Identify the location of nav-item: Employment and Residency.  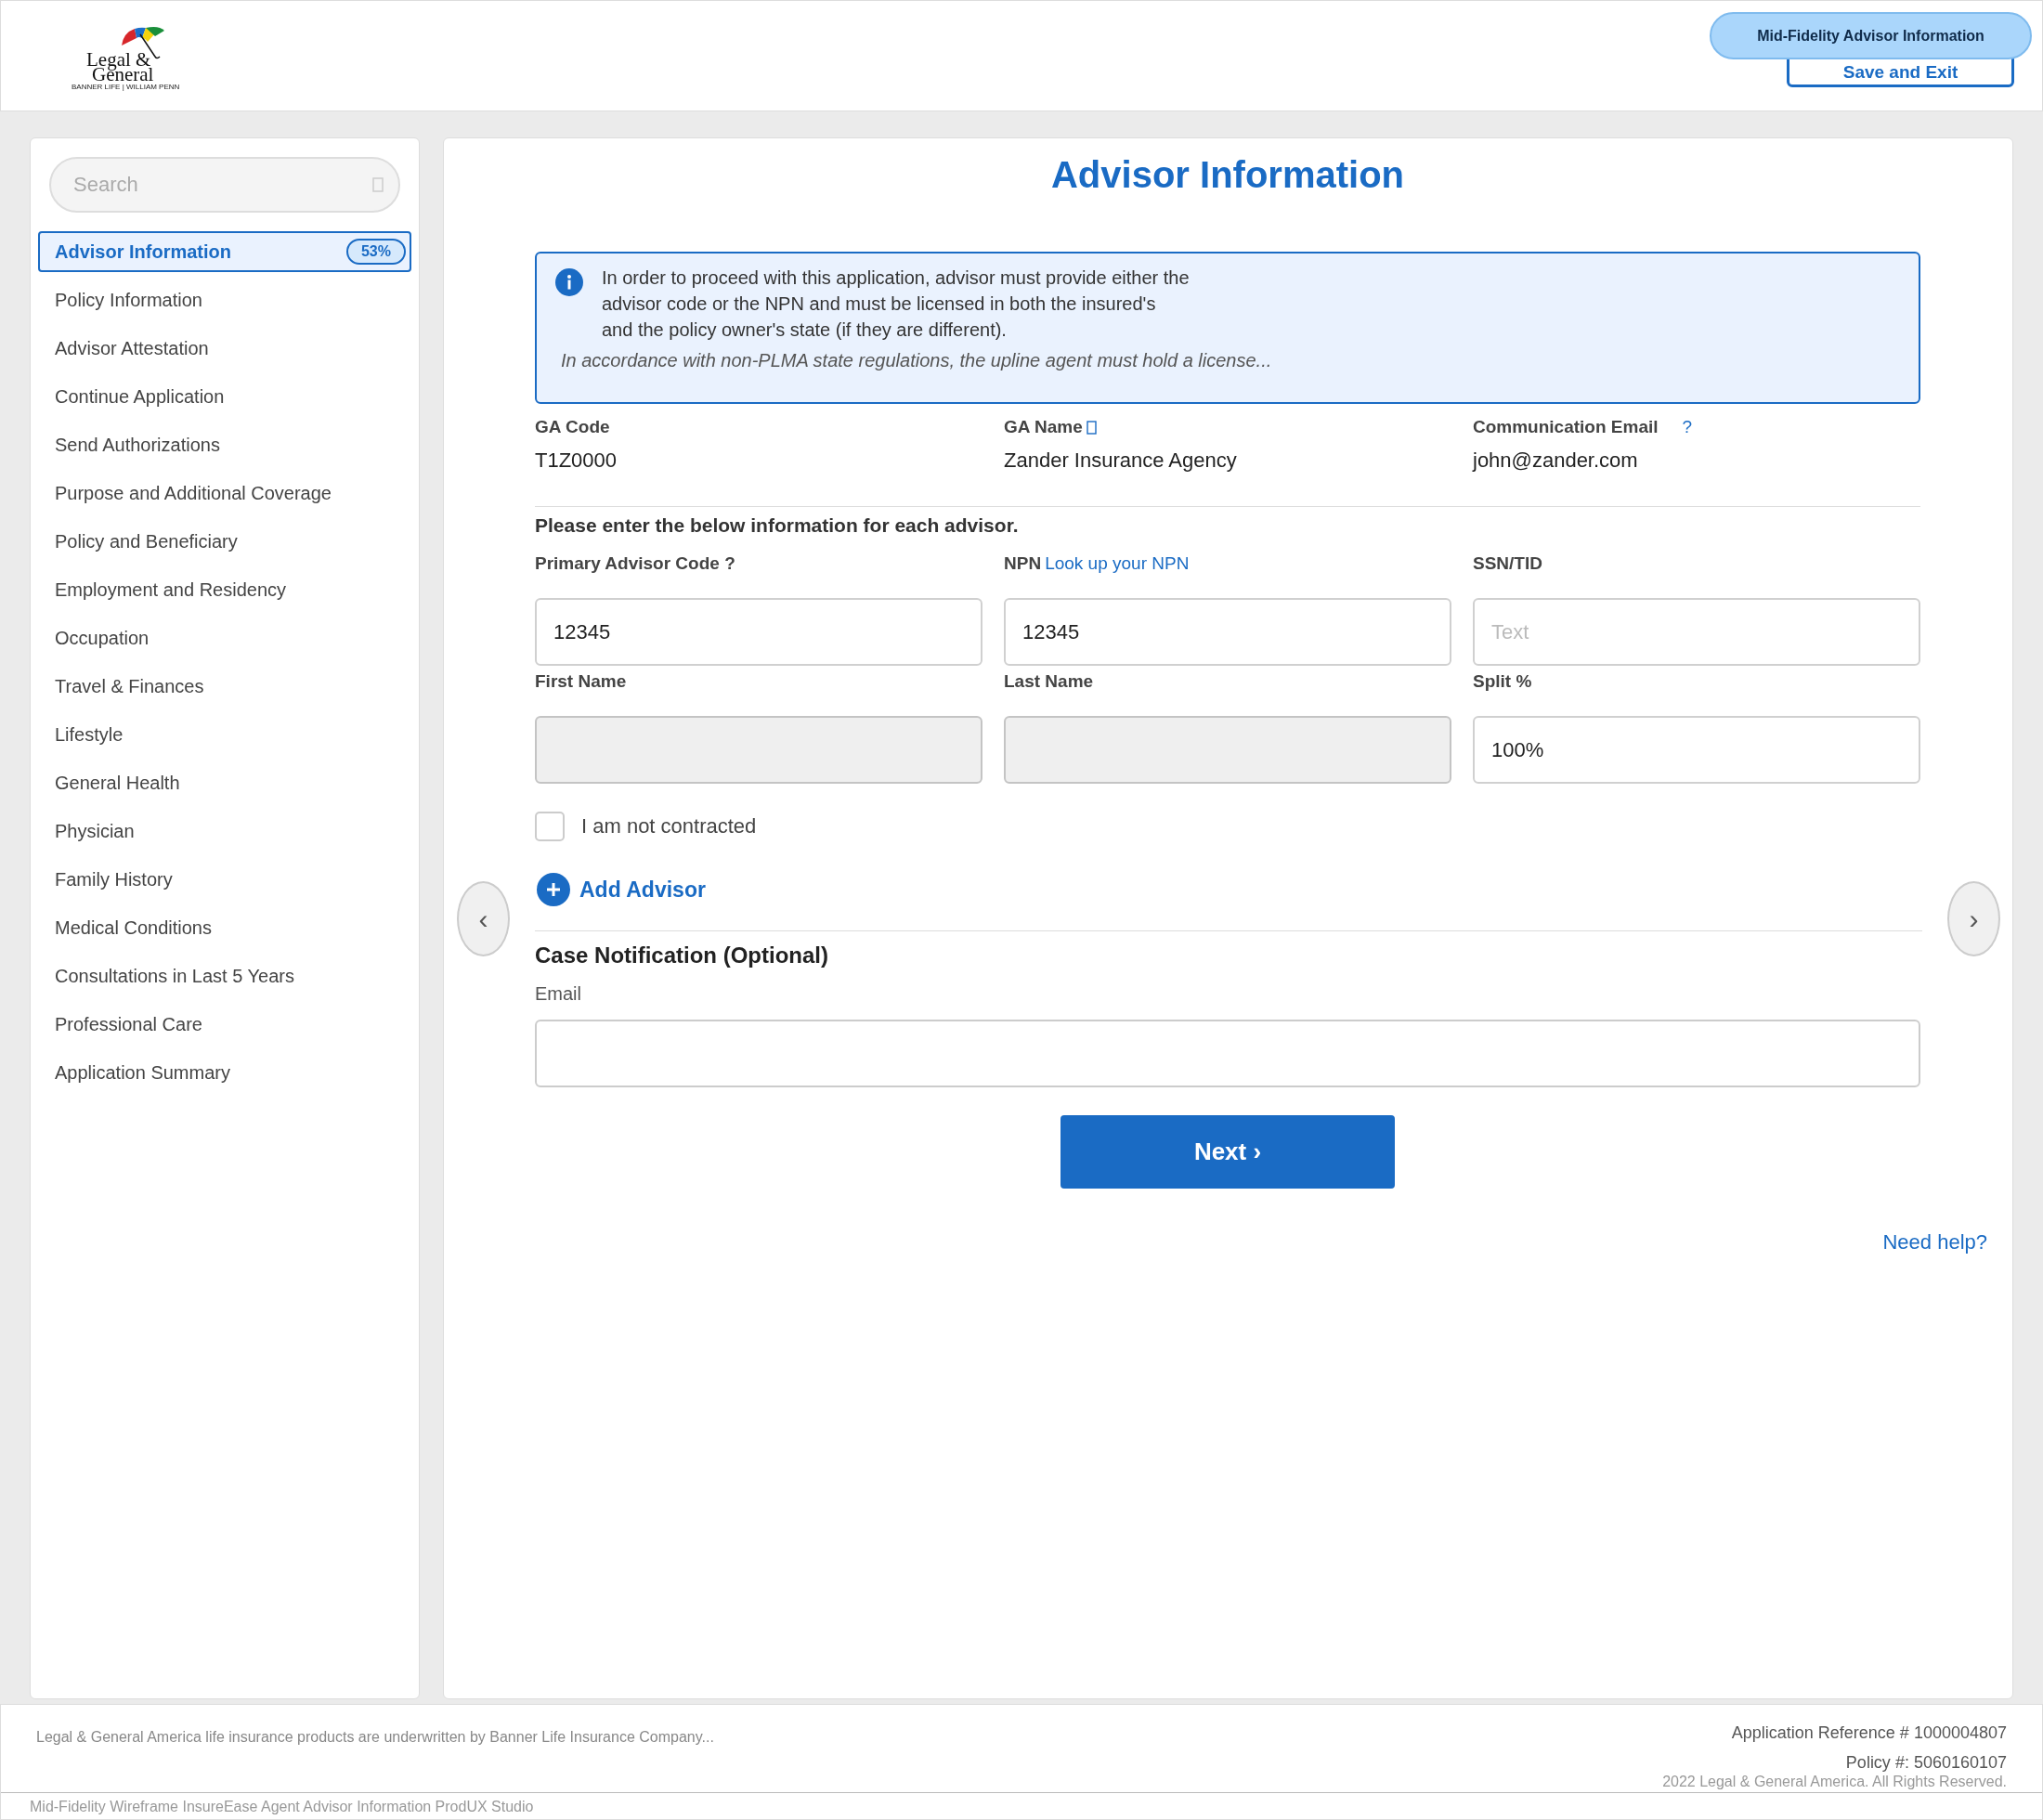
(224, 589).